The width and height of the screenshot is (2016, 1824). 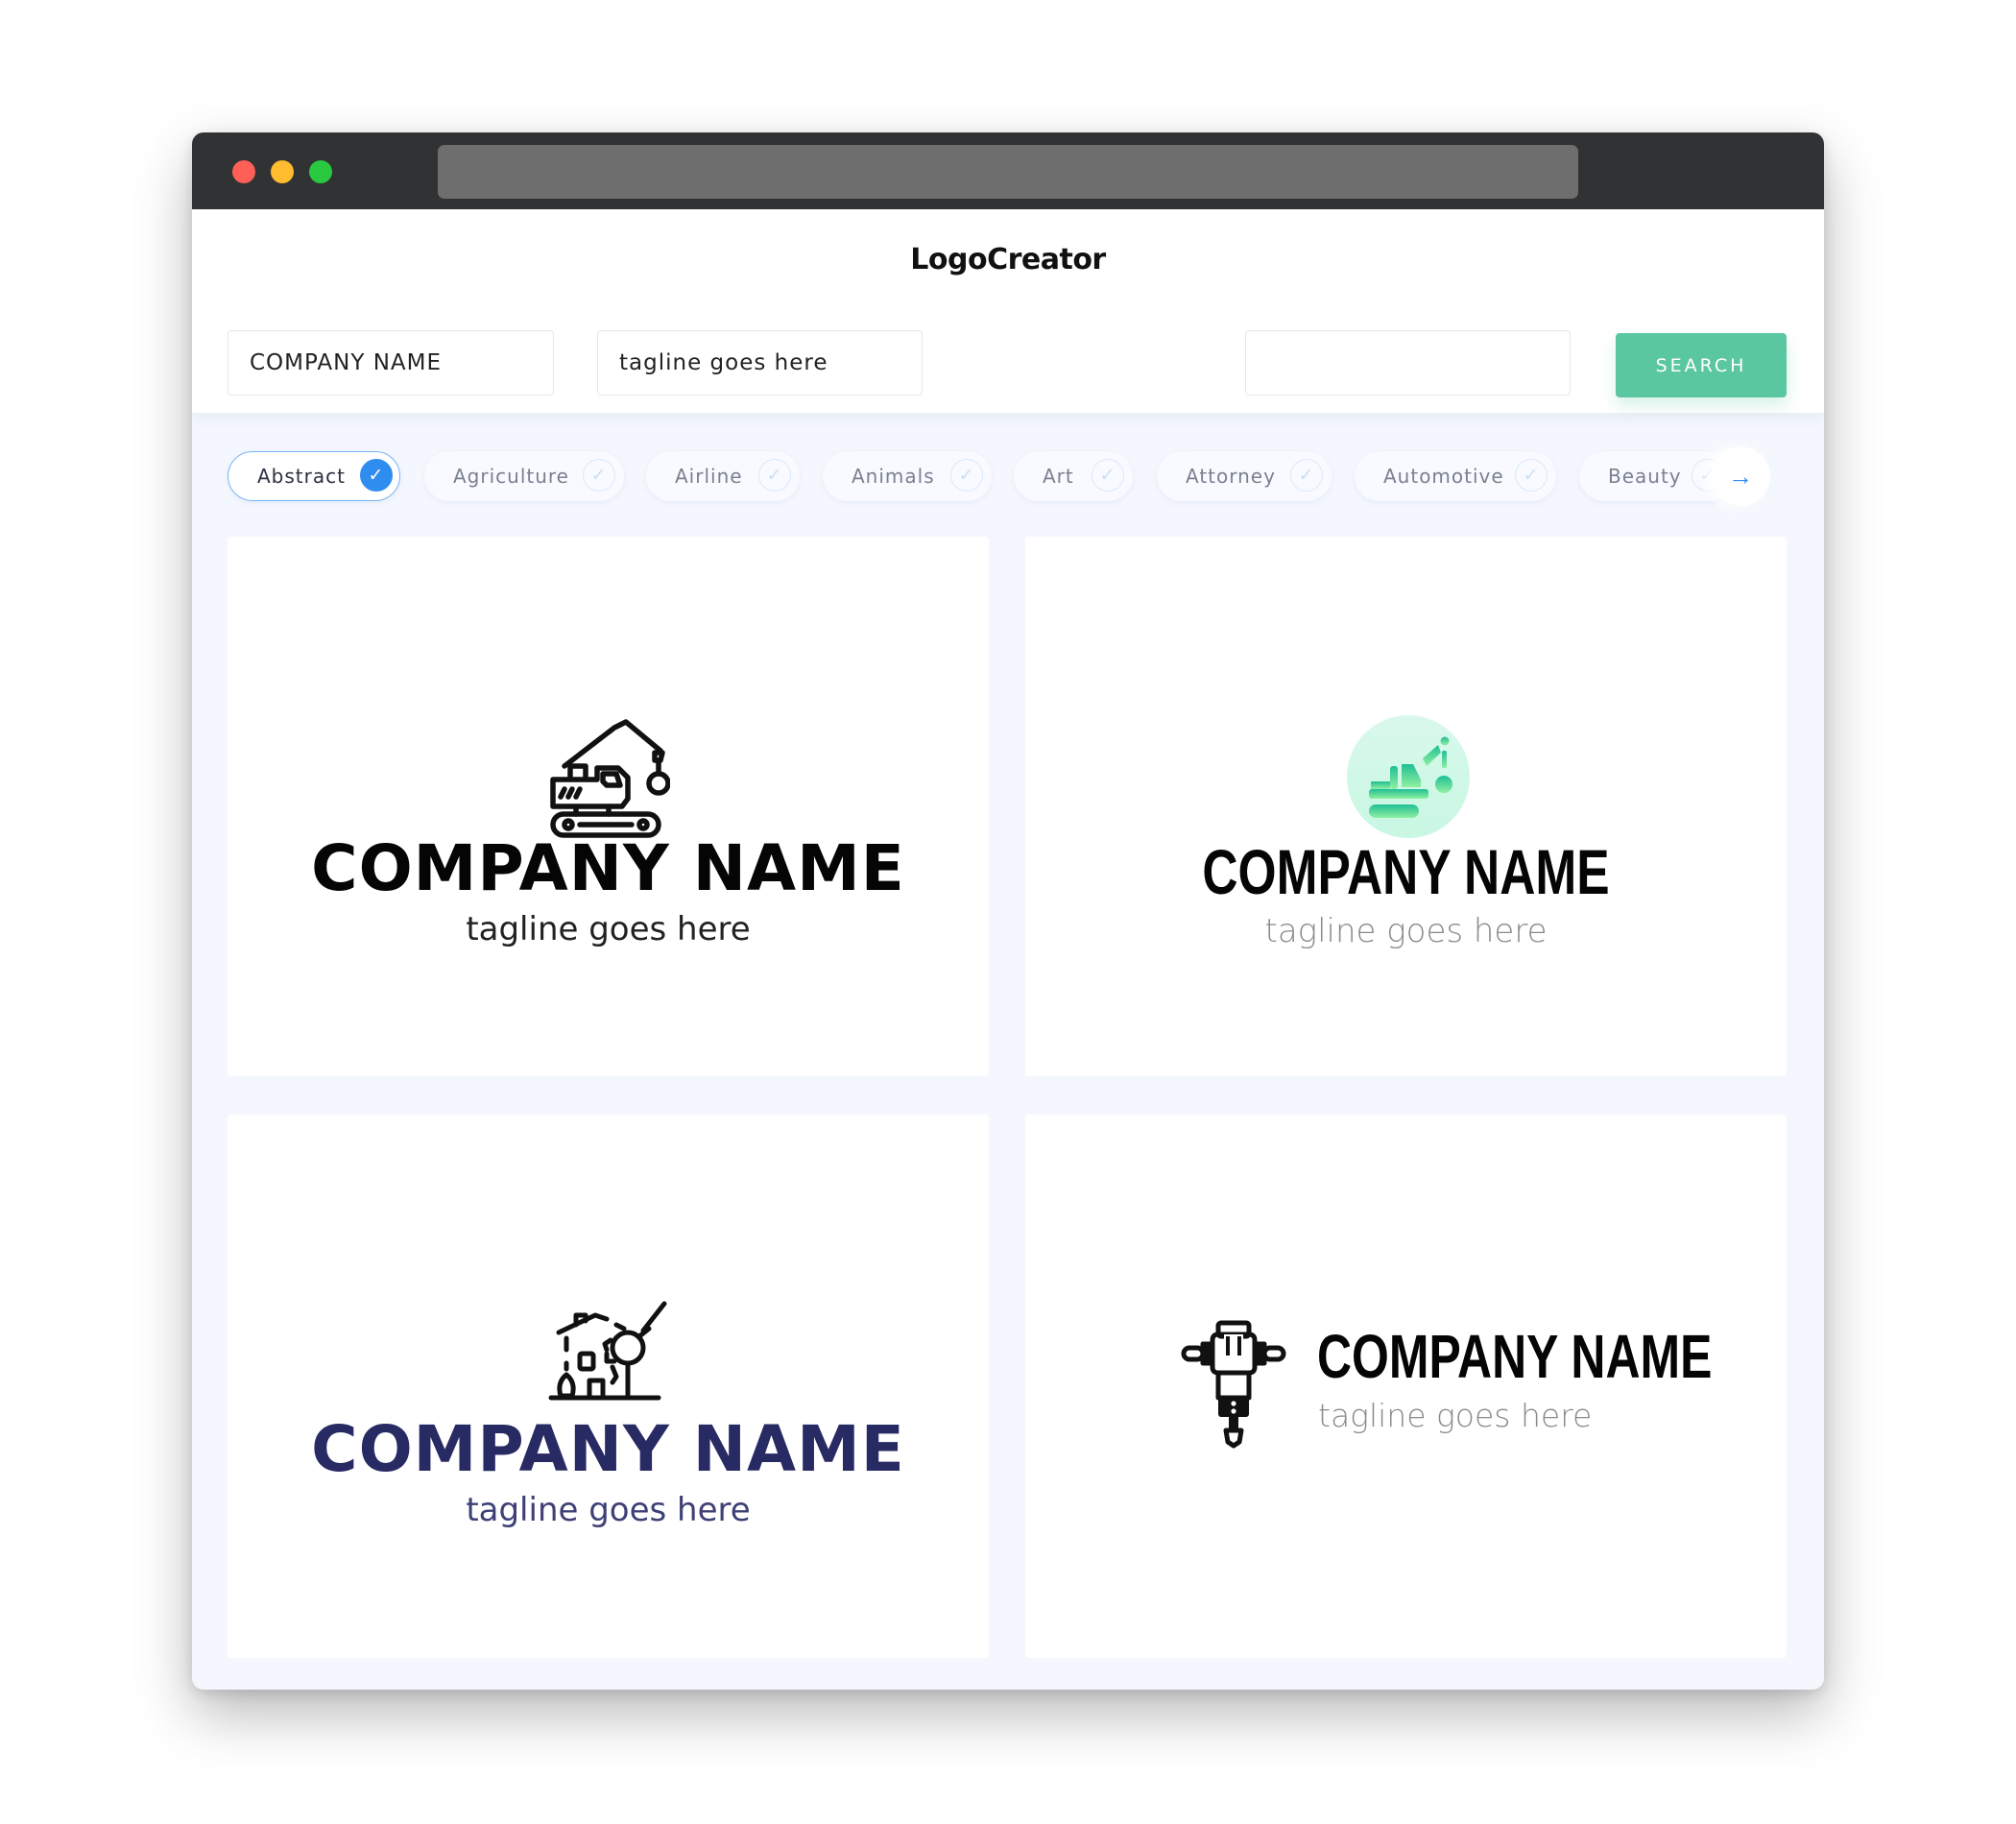 What do you see at coordinates (1233, 1384) in the screenshot?
I see `jackhammer-icon` at bounding box center [1233, 1384].